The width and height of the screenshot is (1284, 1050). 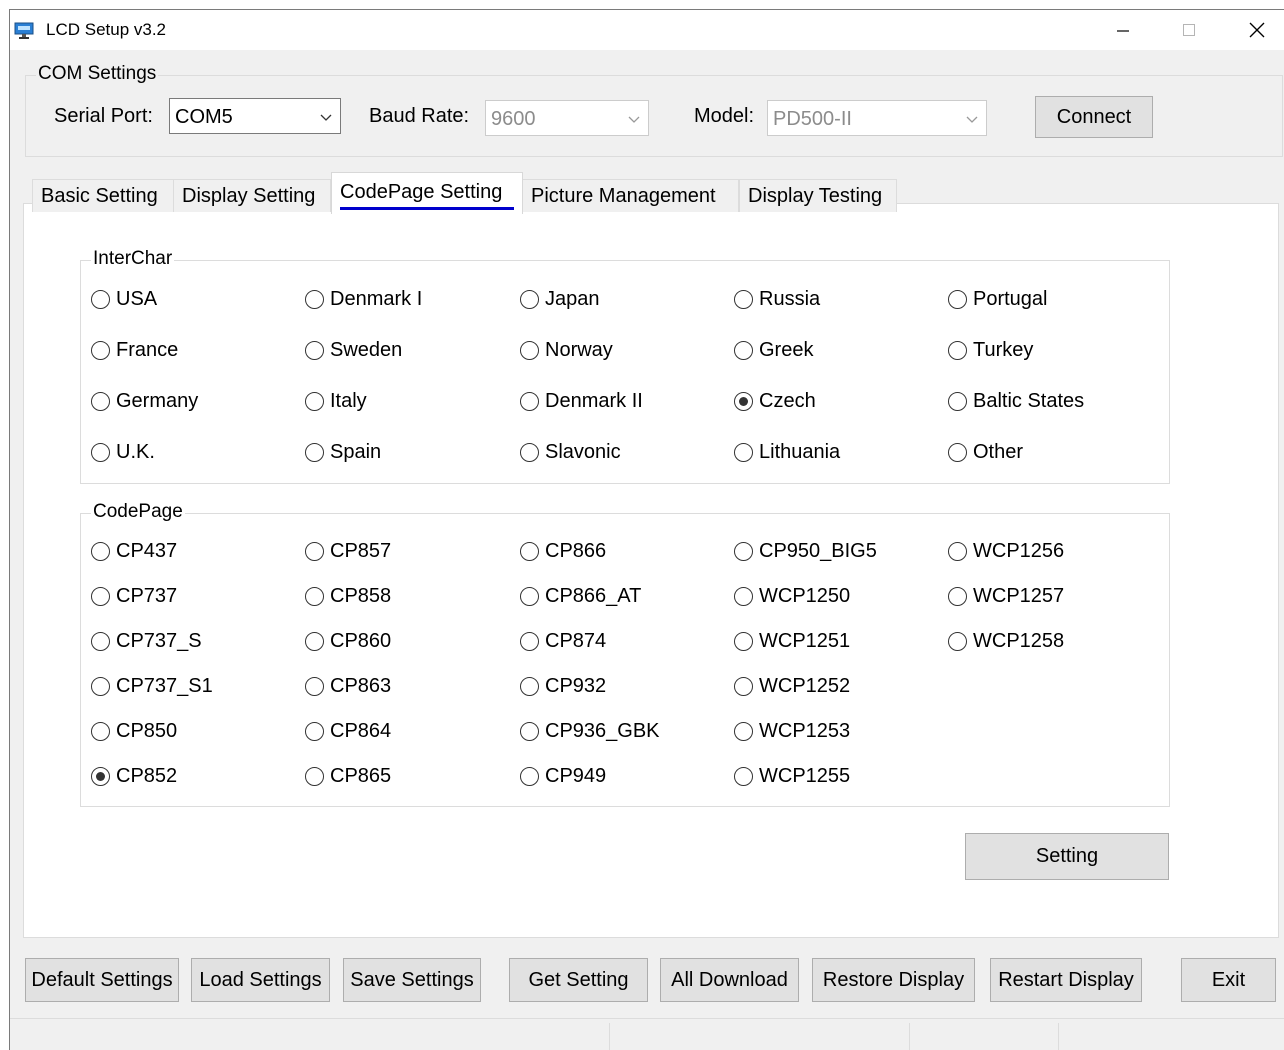 What do you see at coordinates (647, 1034) in the screenshot?
I see `status-bar` at bounding box center [647, 1034].